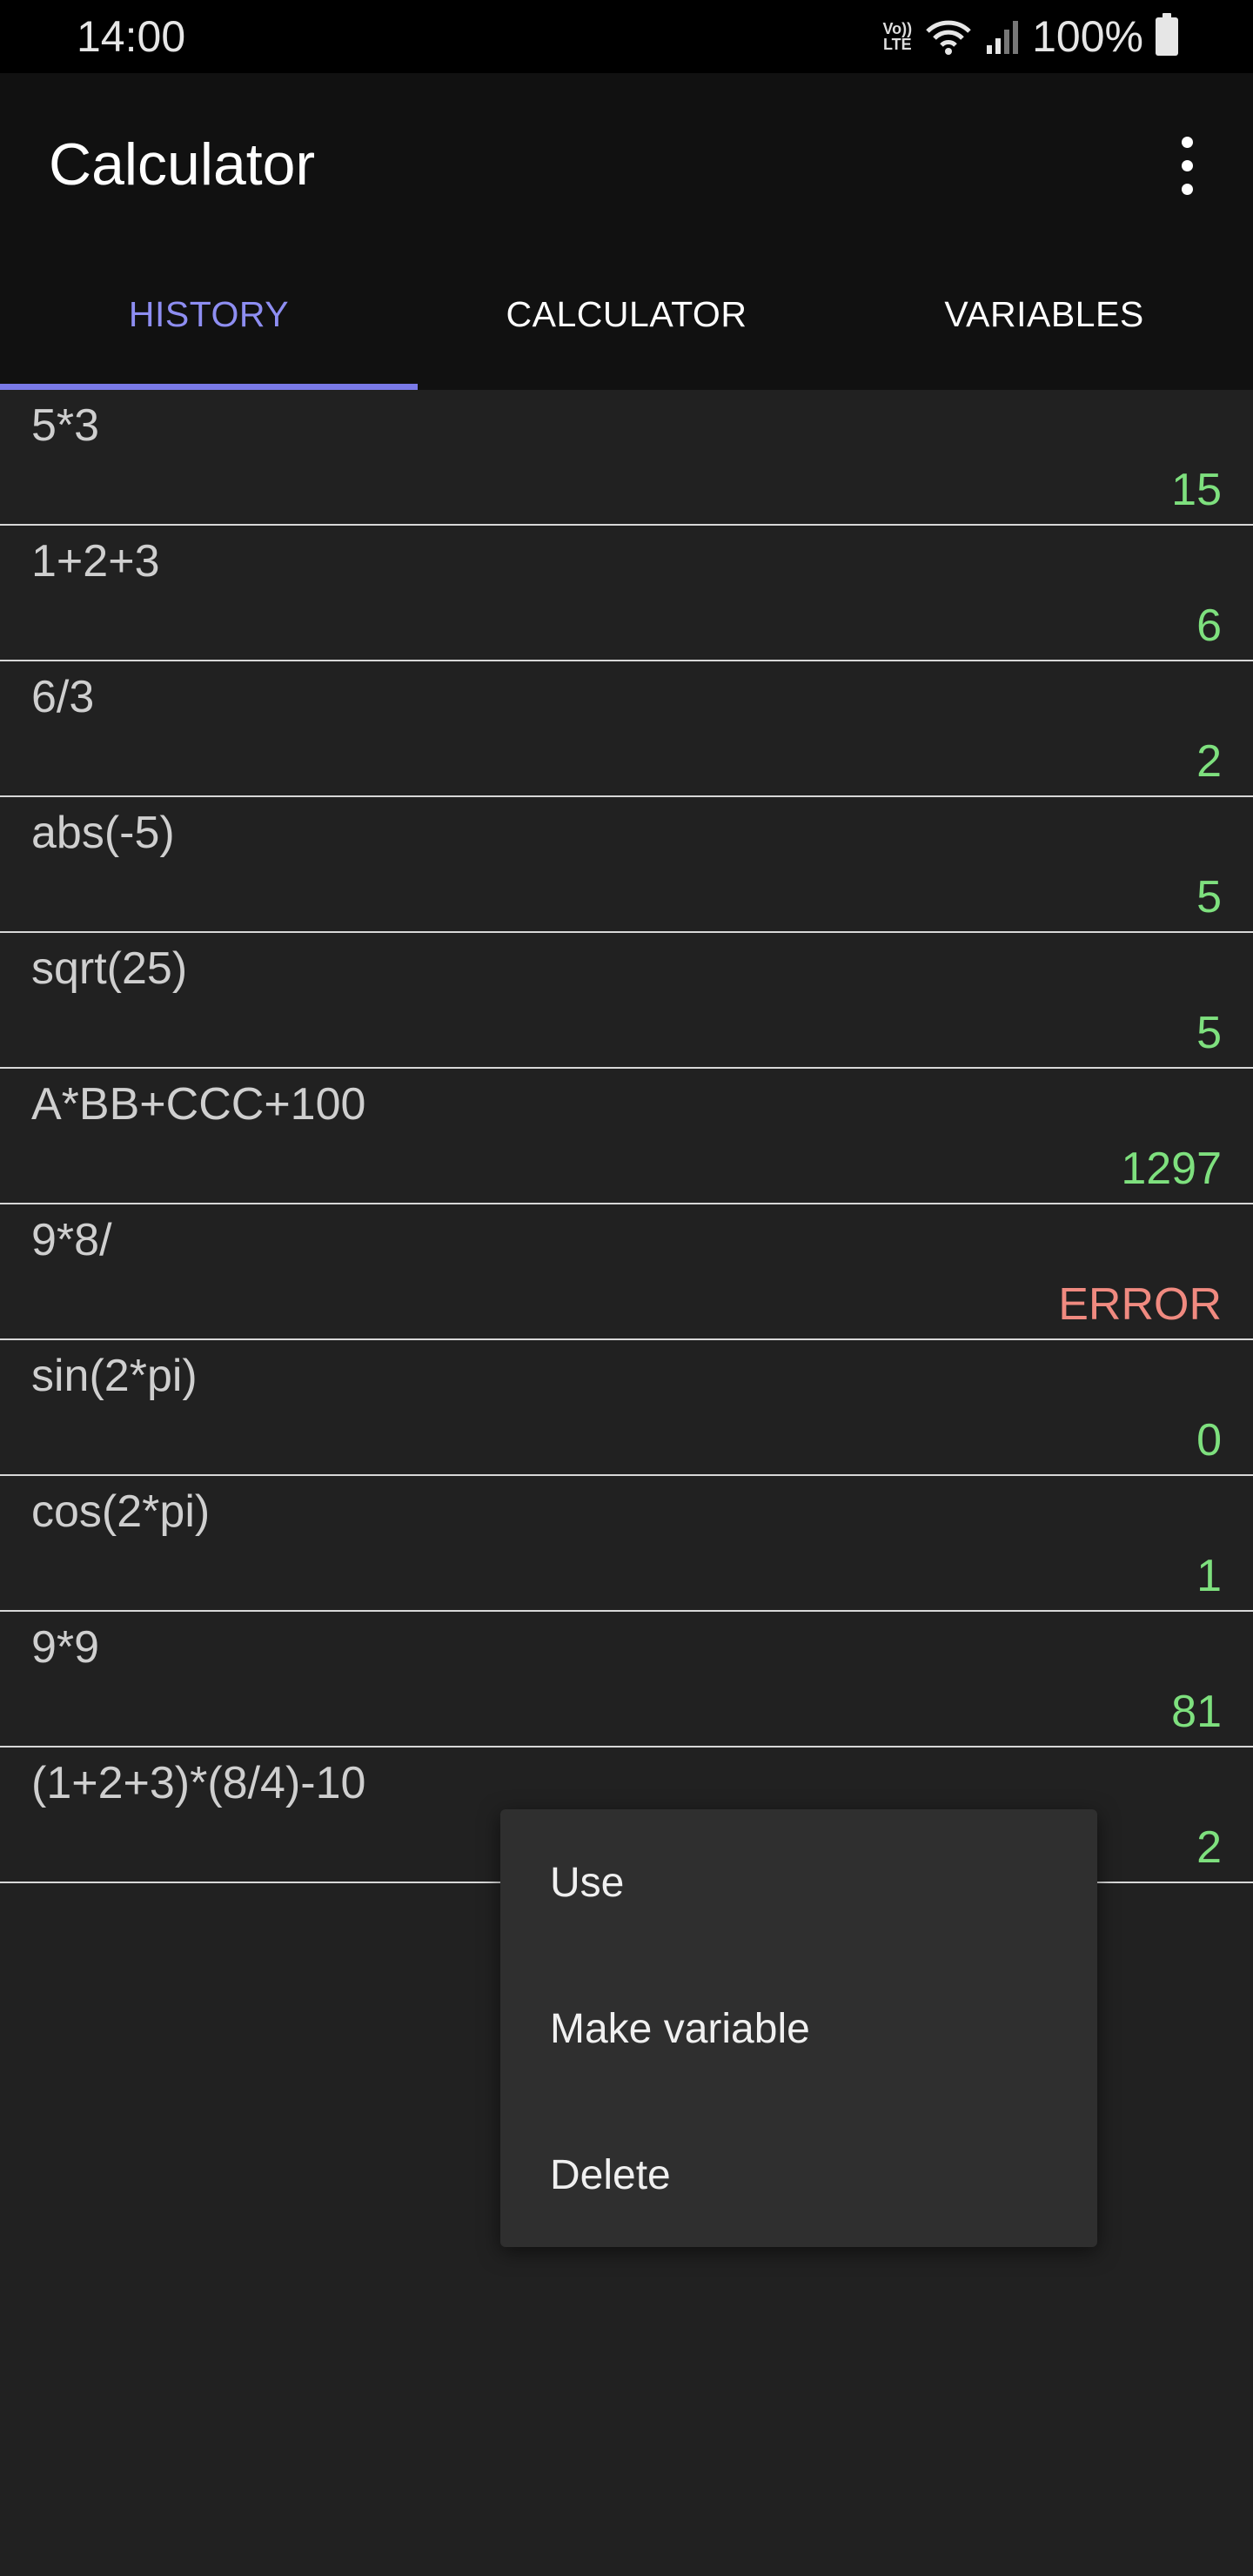 This screenshot has width=1253, height=2576. Describe the element at coordinates (71, 1240) in the screenshot. I see `history-expression: 9*8/` at that location.